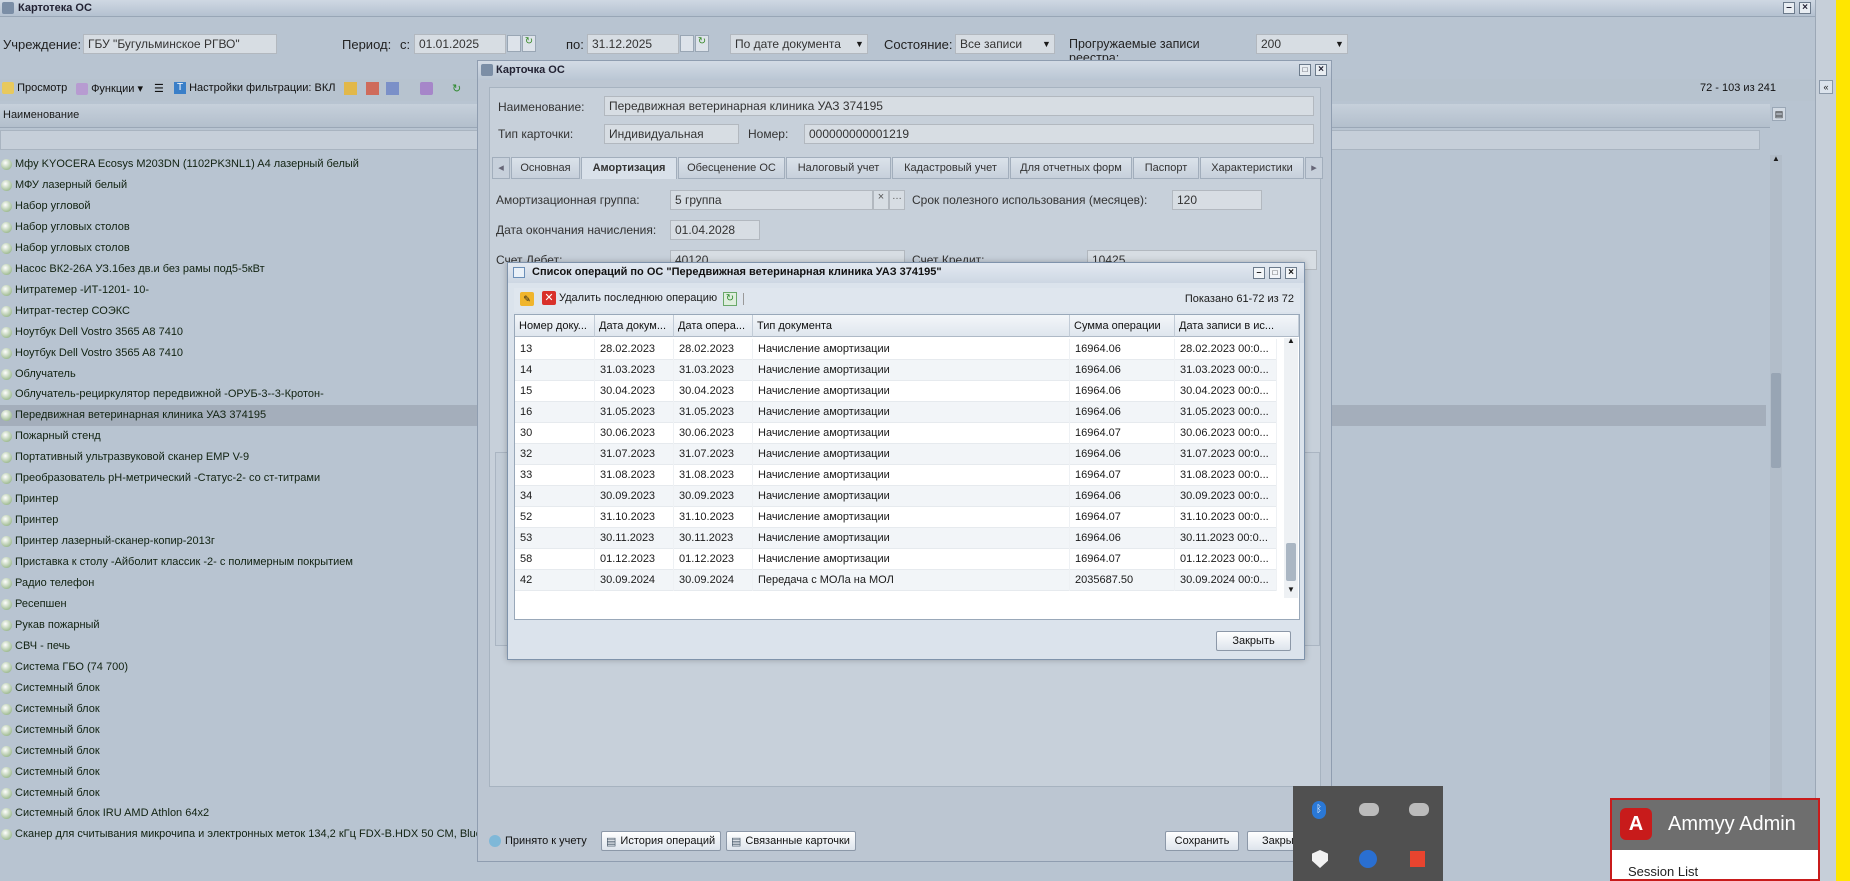 The height and width of the screenshot is (881, 1850). Describe the element at coordinates (633, 44) in the screenshot. I see `date-to-field: 31.12.2025` at that location.